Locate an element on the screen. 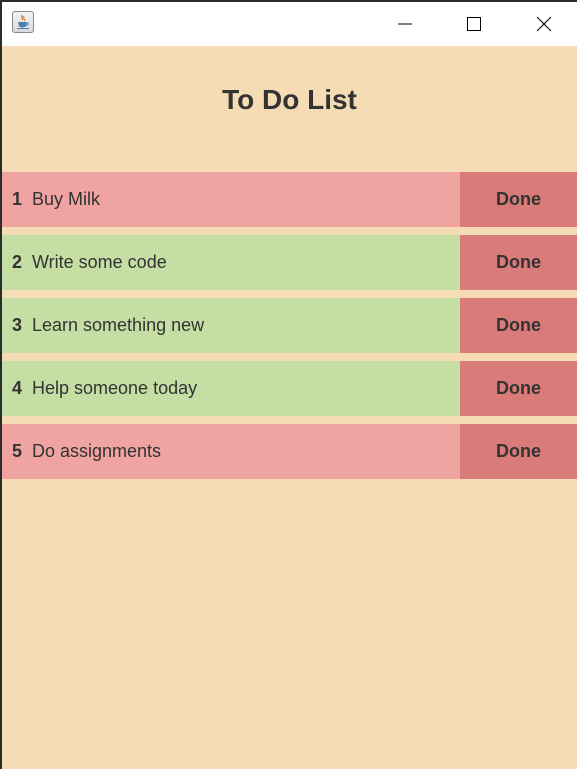 The height and width of the screenshot is (769, 577). minimize-button is located at coordinates (405, 24).